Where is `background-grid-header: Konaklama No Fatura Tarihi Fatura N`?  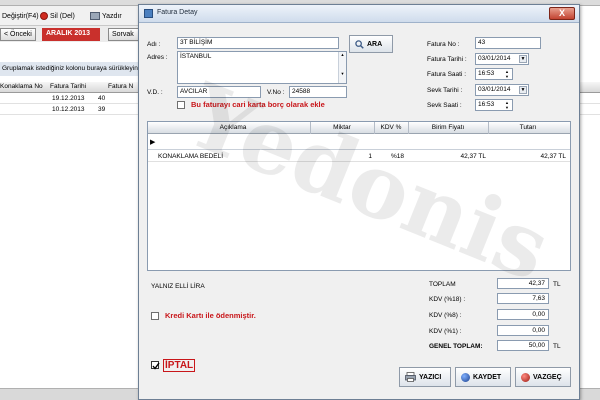 background-grid-header: Konaklama No Fatura Tarihi Fatura N is located at coordinates (70, 87).